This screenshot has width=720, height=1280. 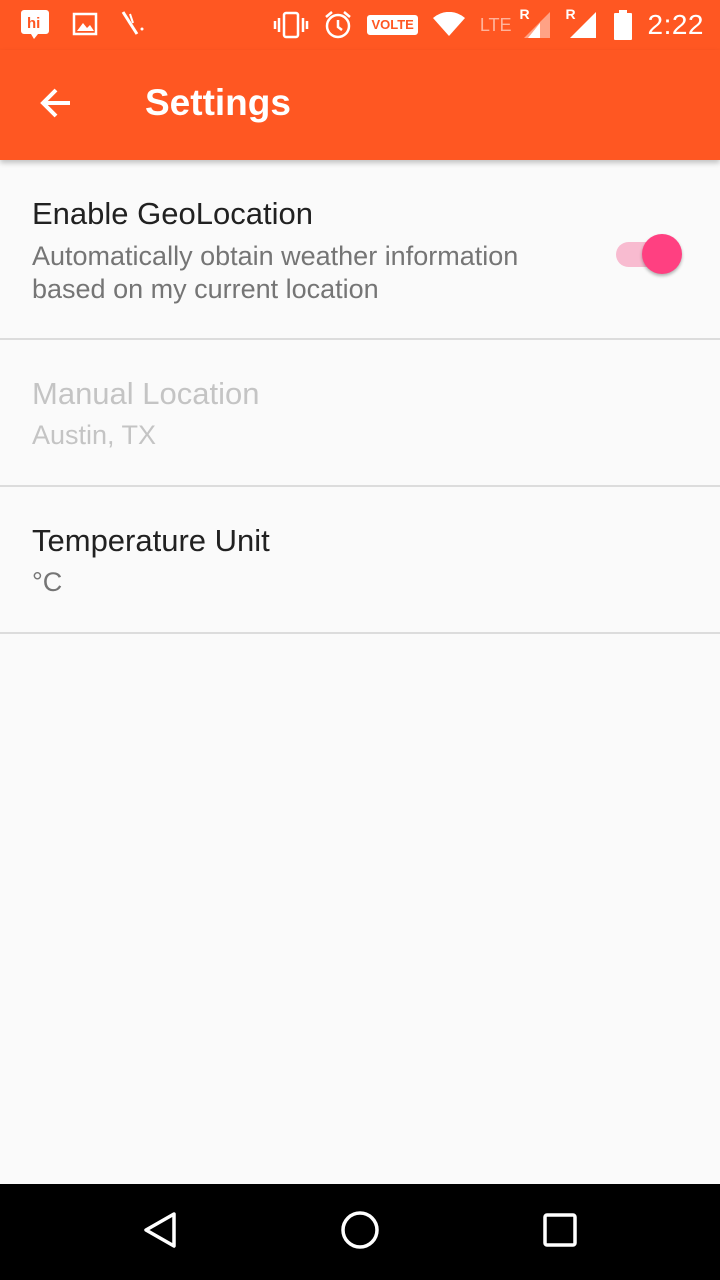 I want to click on switch-thumb, so click(x=662, y=254).